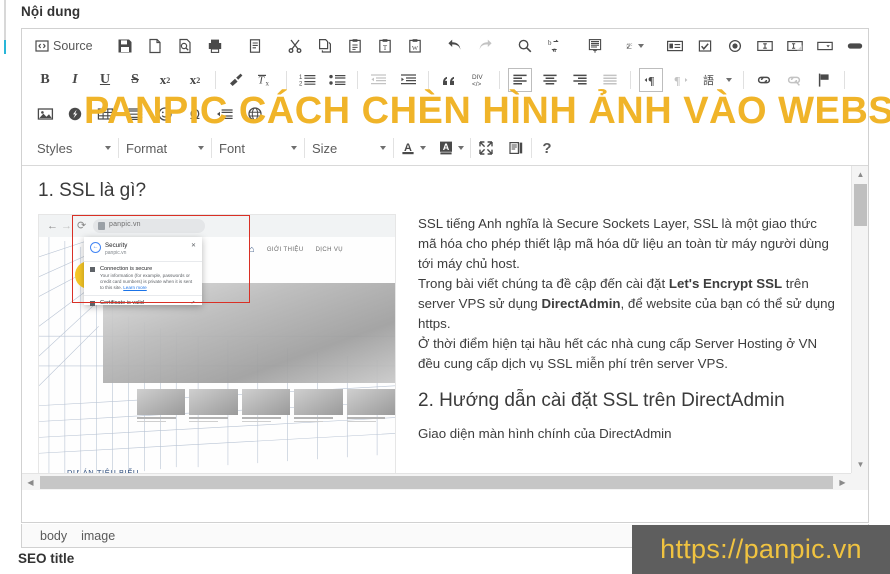  I want to click on bold-button: B, so click(45, 80).